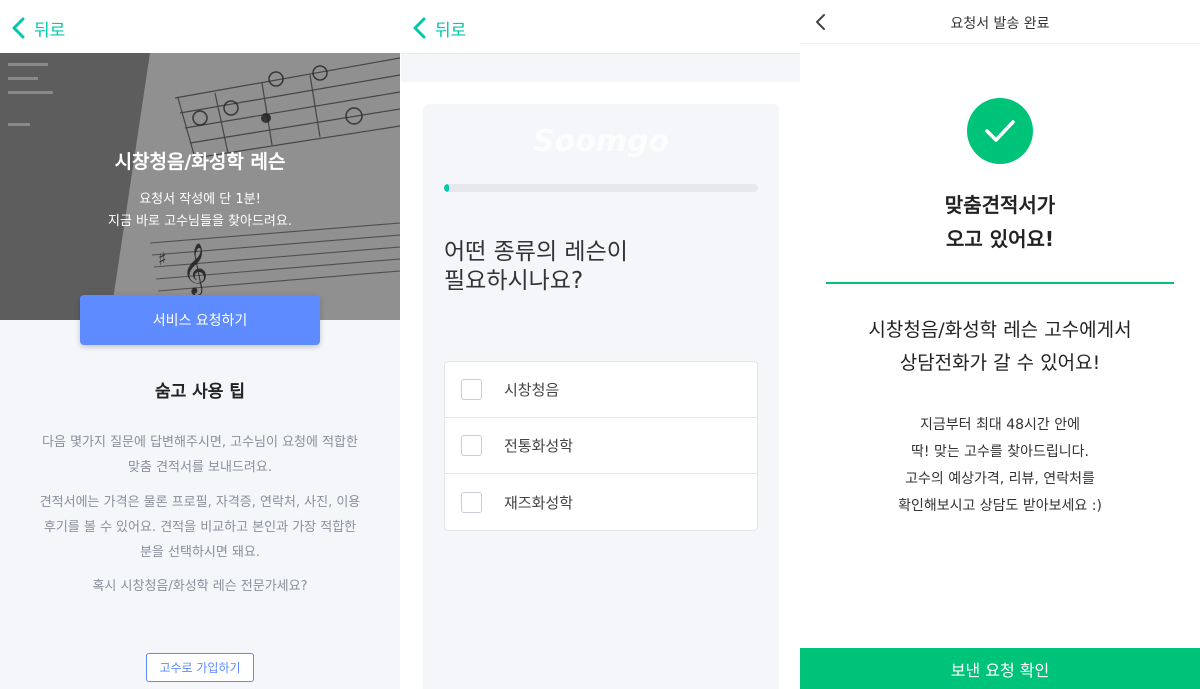 The image size is (1200, 689). I want to click on headline-line: 오고 있어요!, so click(1000, 239).